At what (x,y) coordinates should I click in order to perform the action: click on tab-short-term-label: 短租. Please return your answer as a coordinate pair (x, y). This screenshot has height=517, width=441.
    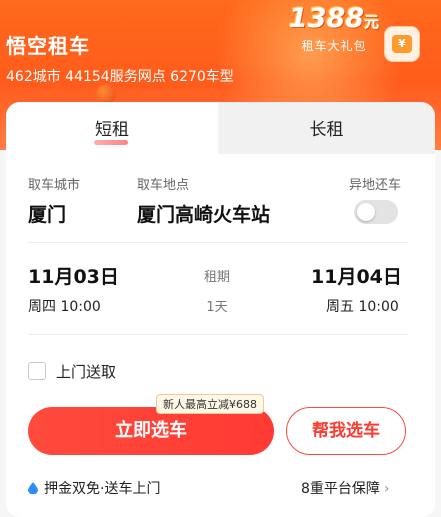
    Looking at the image, I should click on (112, 130).